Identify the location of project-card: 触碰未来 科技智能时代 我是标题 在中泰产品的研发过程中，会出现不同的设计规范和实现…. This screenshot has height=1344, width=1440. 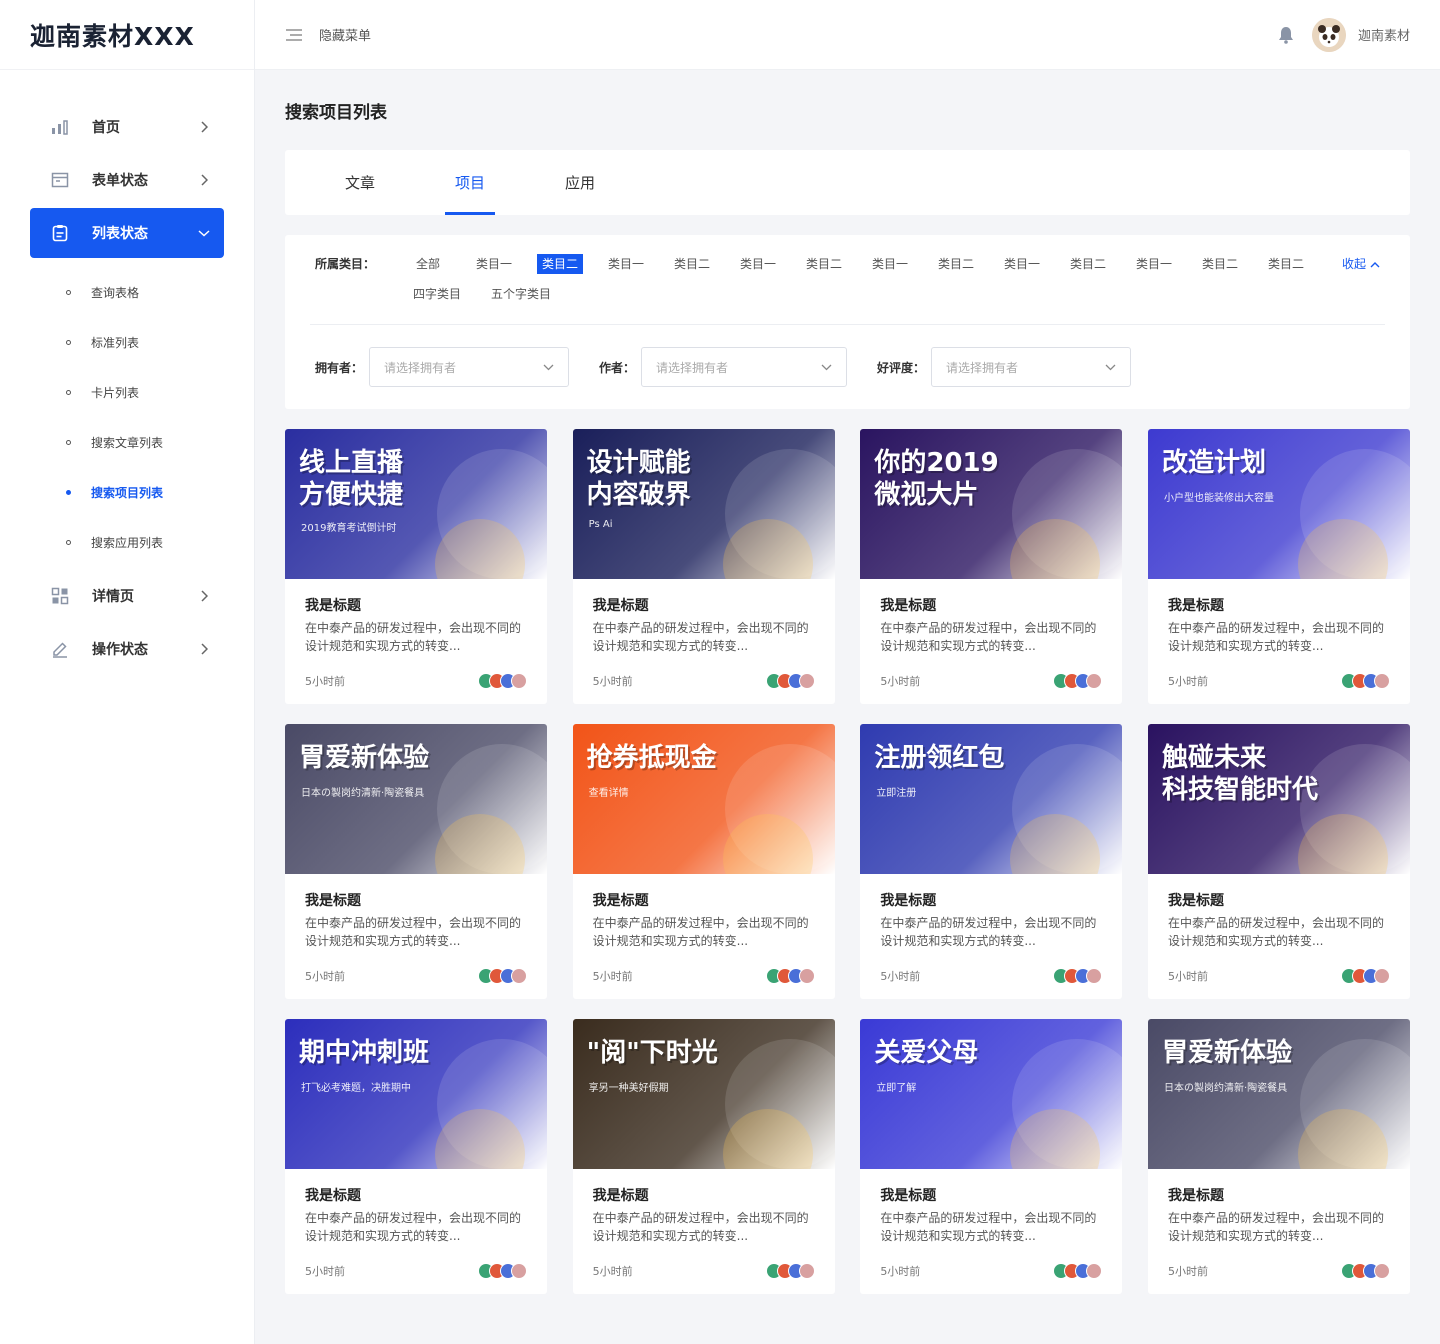
(1278, 861).